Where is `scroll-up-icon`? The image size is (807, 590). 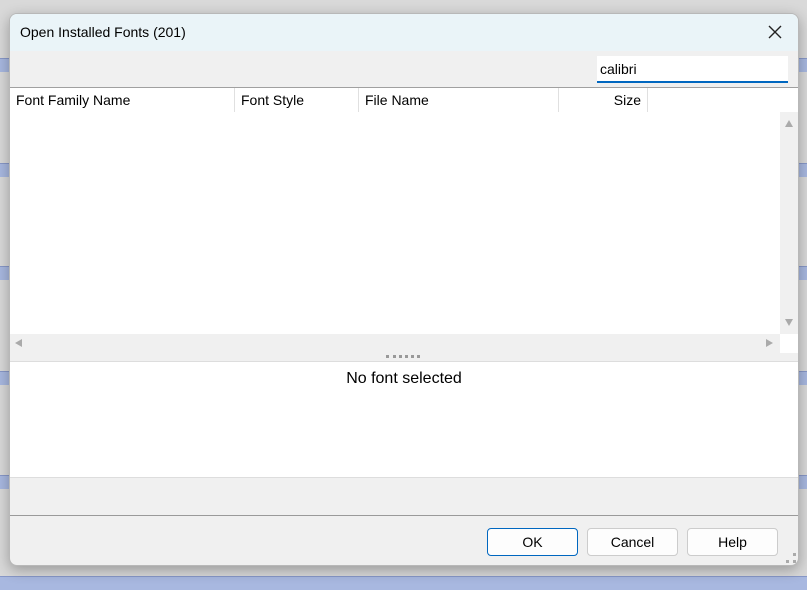
scroll-up-icon is located at coordinates (789, 123).